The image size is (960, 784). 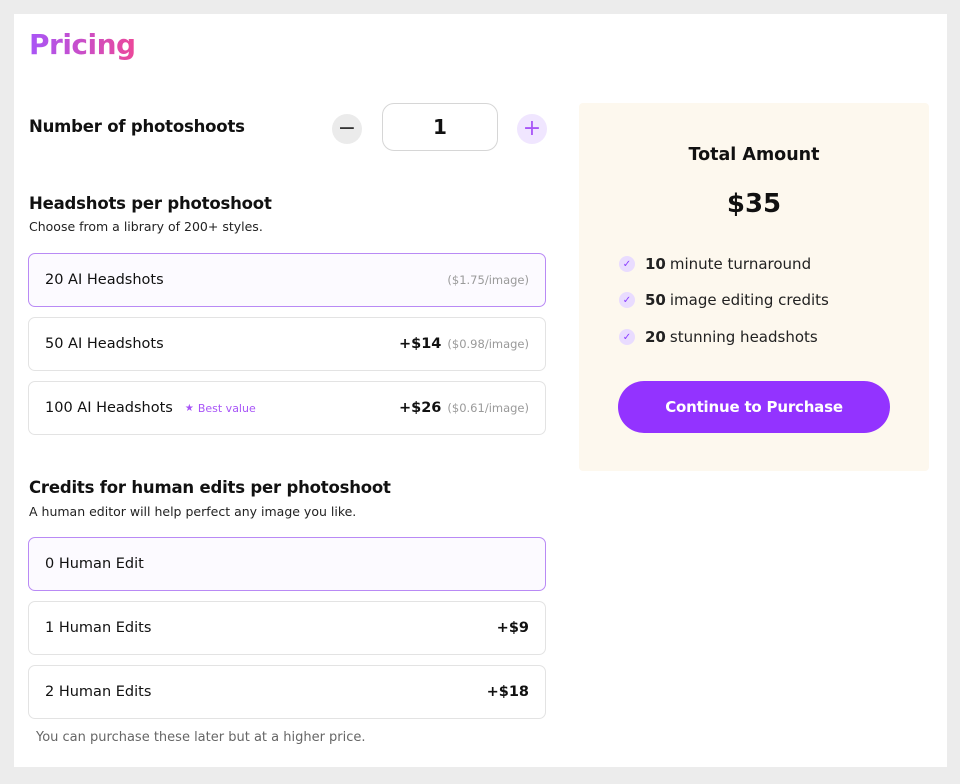 I want to click on option-per-image: ($1.75/image), so click(x=488, y=280).